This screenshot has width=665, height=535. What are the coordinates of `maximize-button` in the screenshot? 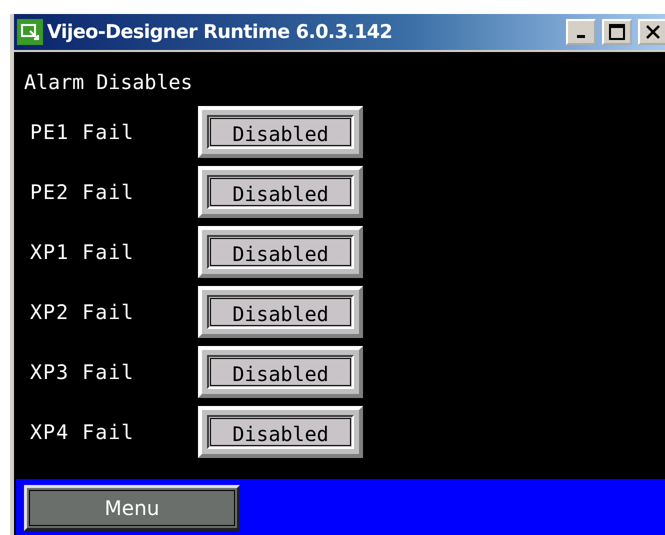 It's located at (617, 32).